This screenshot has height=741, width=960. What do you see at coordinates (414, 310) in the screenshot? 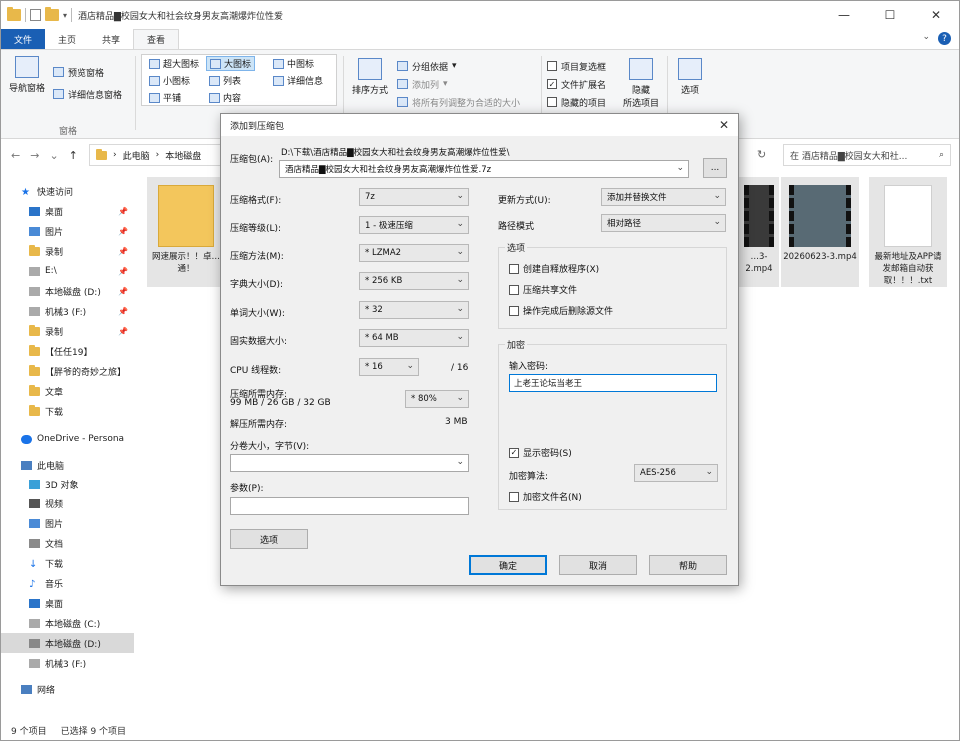
I see `word-select: * 32 ⌄` at bounding box center [414, 310].